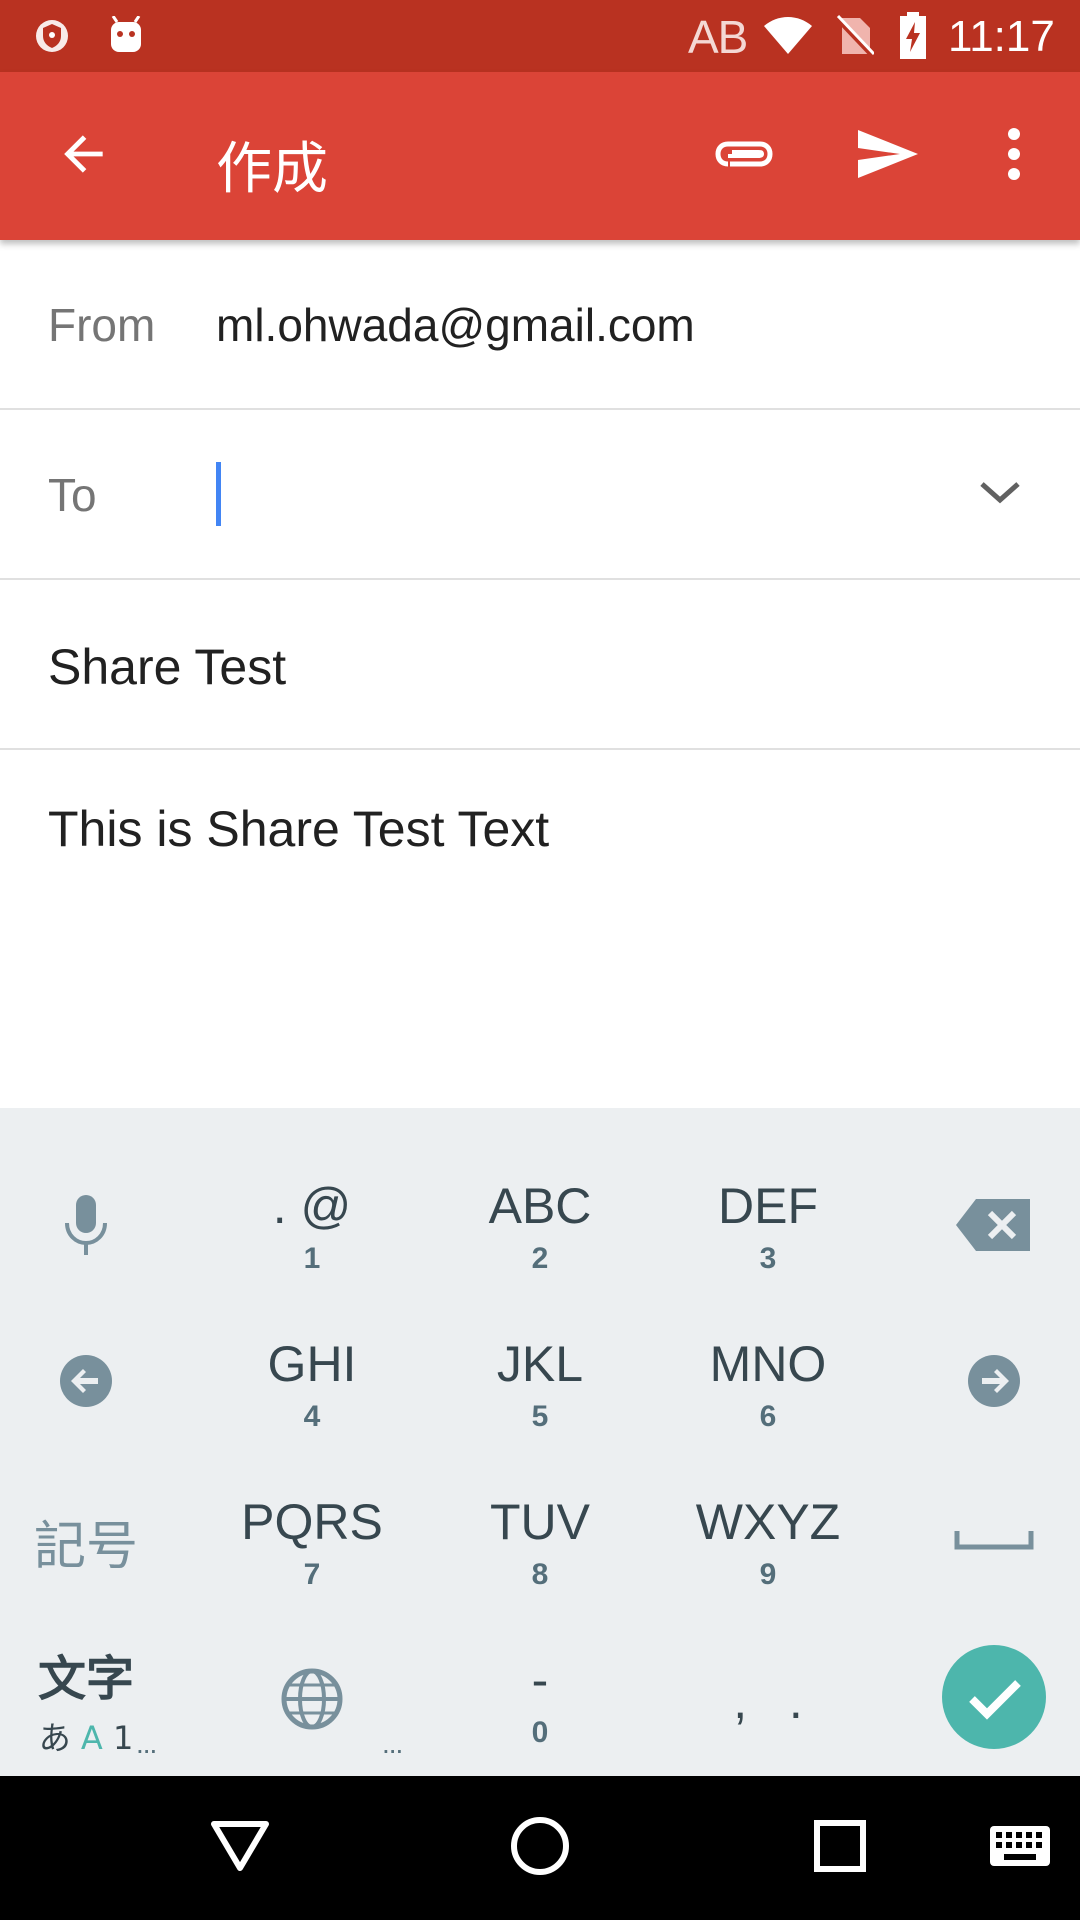 This screenshot has width=1080, height=1920. I want to click on arrow-right-circle-icon, so click(994, 1383).